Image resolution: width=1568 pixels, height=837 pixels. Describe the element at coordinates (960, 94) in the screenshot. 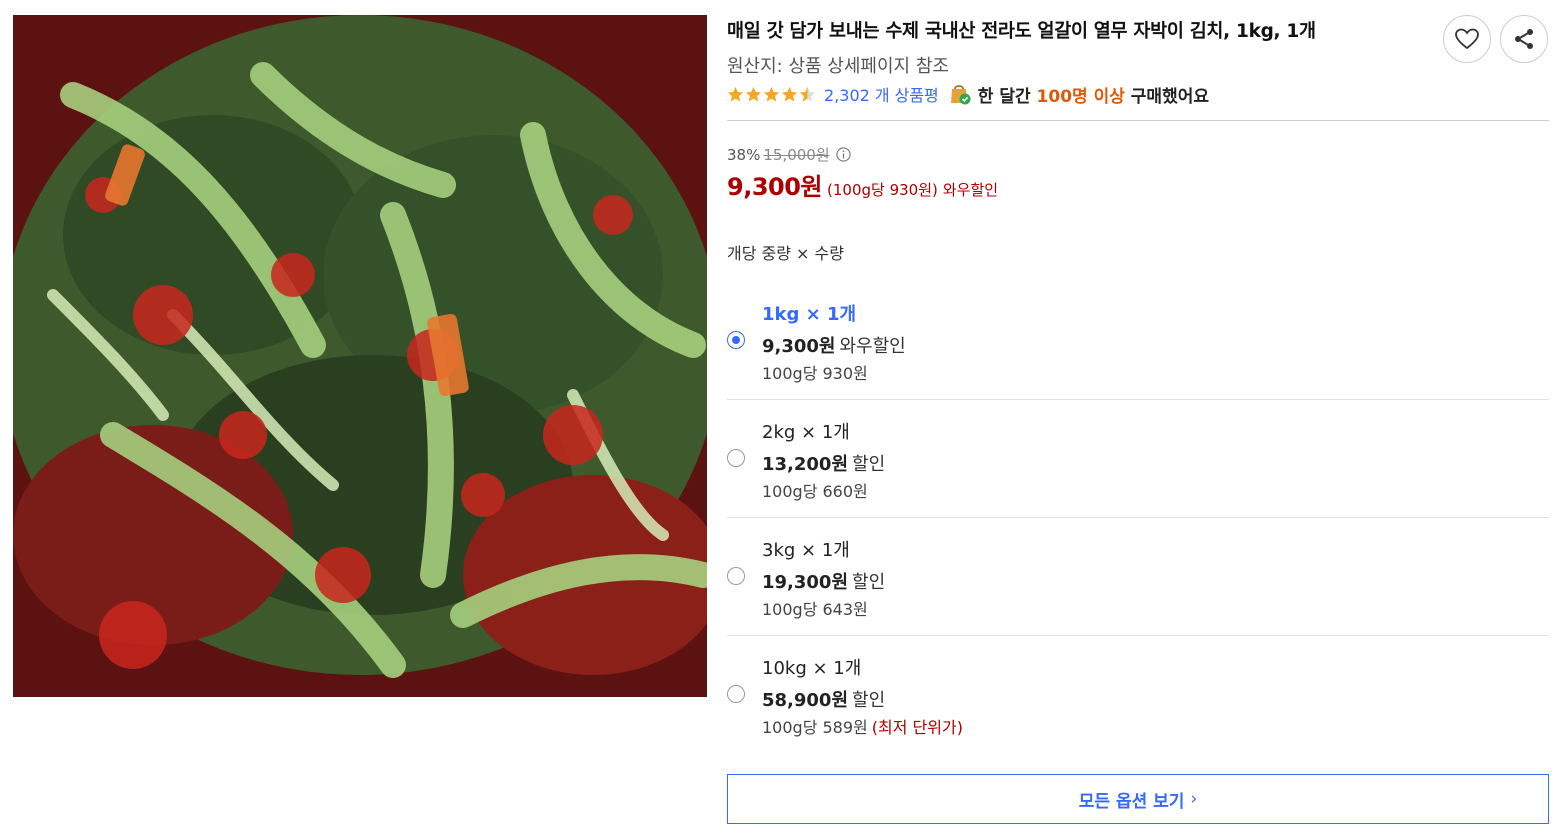

I see `shopping-bag-check-icon` at that location.